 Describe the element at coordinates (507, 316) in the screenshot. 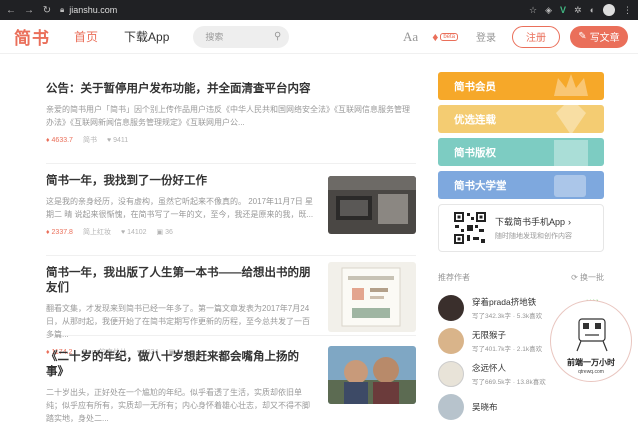

I see `author-stats: 写了342.3k字 · 5.3k喜欢` at that location.